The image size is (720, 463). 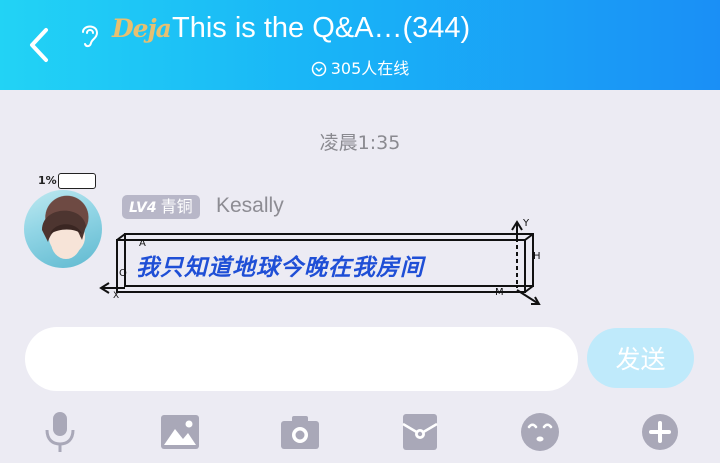 What do you see at coordinates (360, 432) in the screenshot?
I see `input-toolbar` at bounding box center [360, 432].